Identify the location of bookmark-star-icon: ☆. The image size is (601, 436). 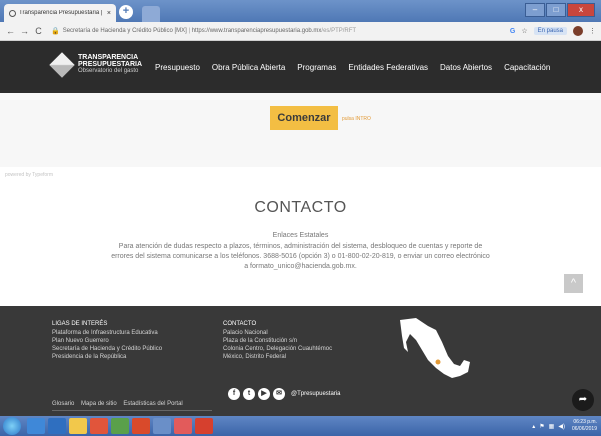
(524, 31).